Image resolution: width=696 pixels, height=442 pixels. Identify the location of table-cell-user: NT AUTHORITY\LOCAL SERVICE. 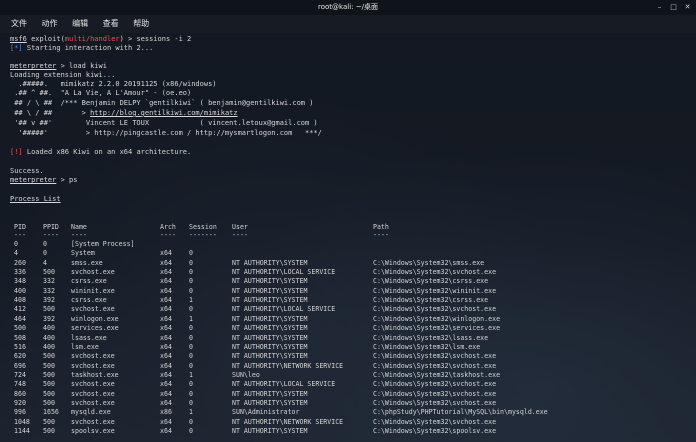
(284, 272).